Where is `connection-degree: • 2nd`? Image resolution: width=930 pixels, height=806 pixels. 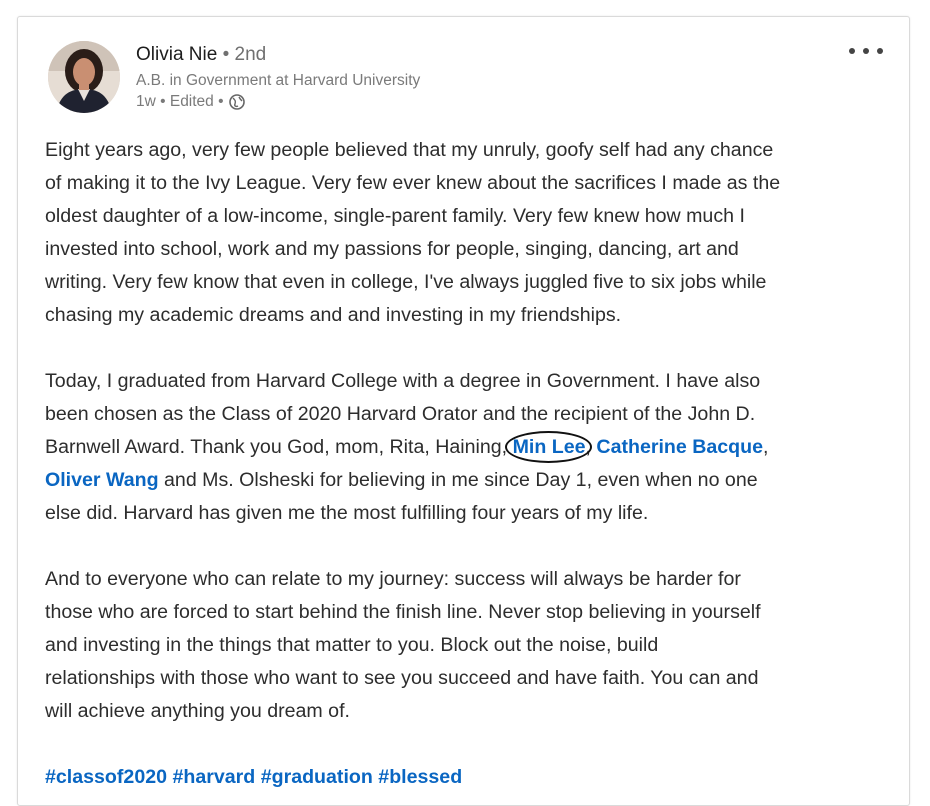 connection-degree: • 2nd is located at coordinates (244, 54).